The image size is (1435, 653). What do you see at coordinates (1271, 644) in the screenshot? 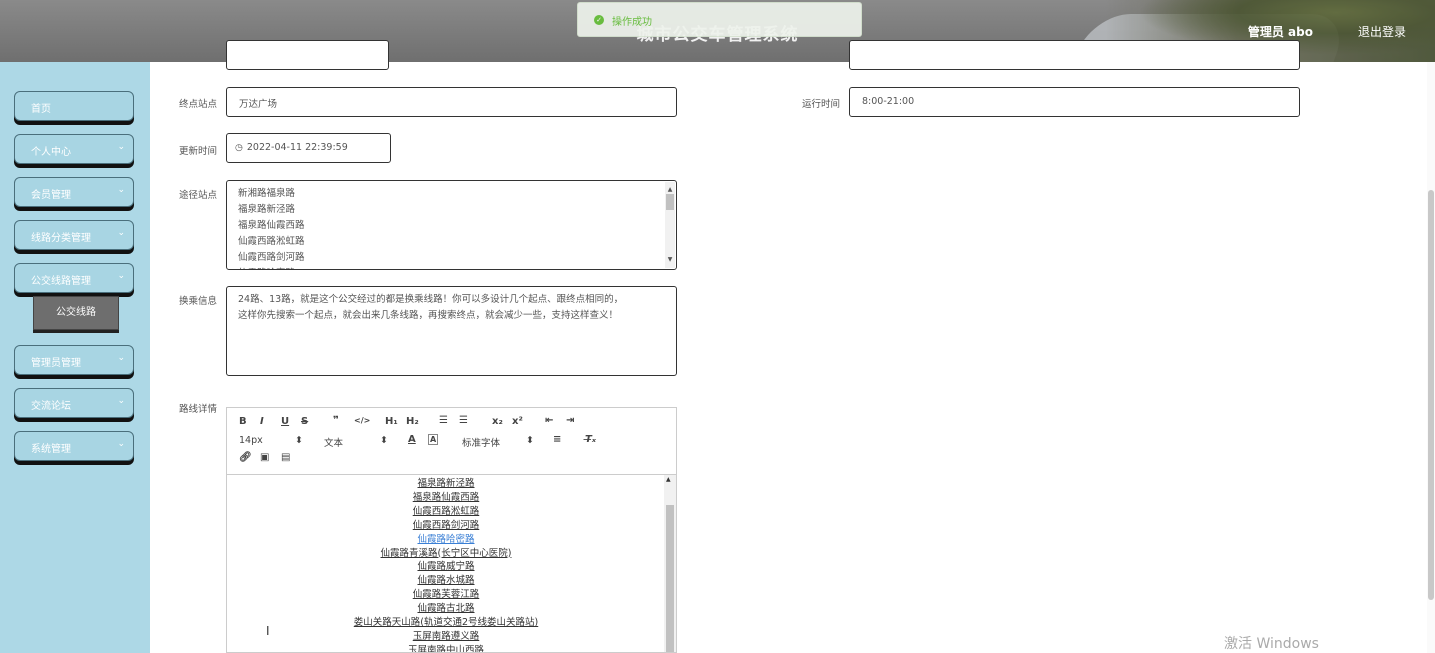
I see `windows-activation-watermark: 激活 Windows` at bounding box center [1271, 644].